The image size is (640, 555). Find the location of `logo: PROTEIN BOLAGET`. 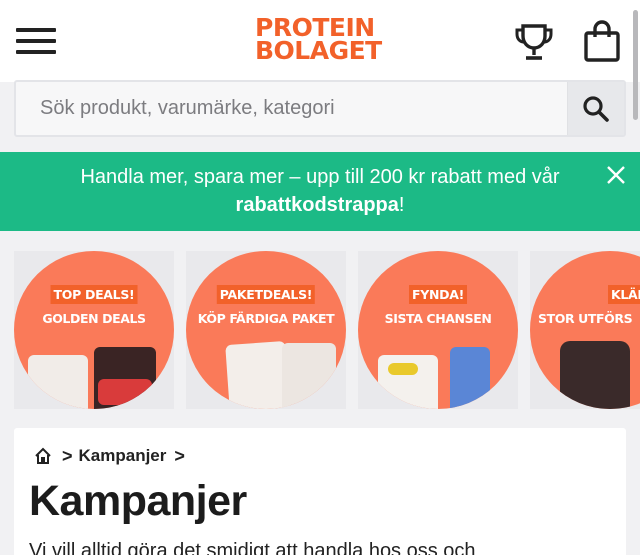

logo: PROTEIN BOLAGET is located at coordinates (320, 40).